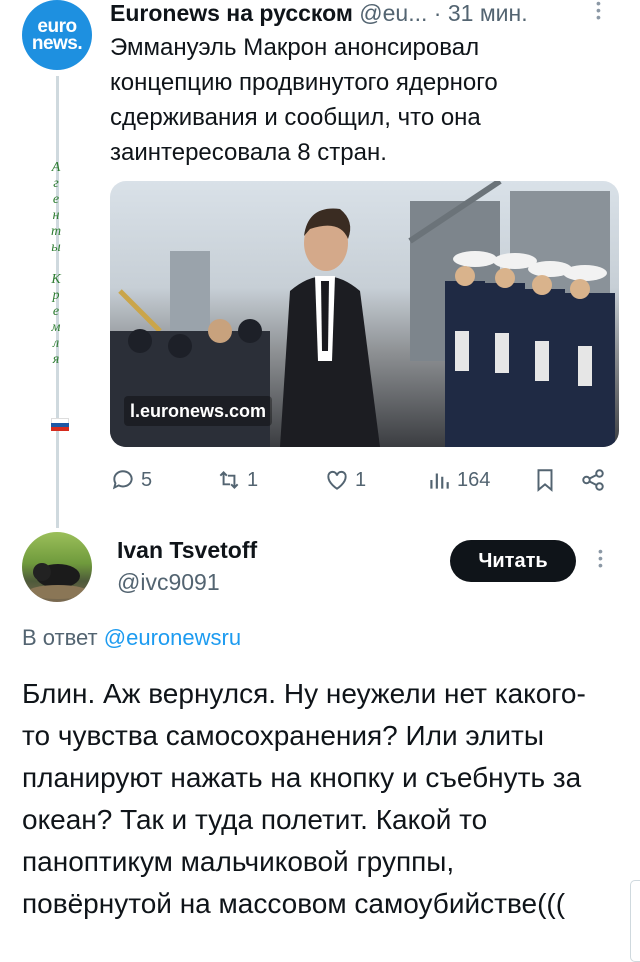  Describe the element at coordinates (60, 637) in the screenshot. I see `reply-to-prefix: В ответ` at that location.